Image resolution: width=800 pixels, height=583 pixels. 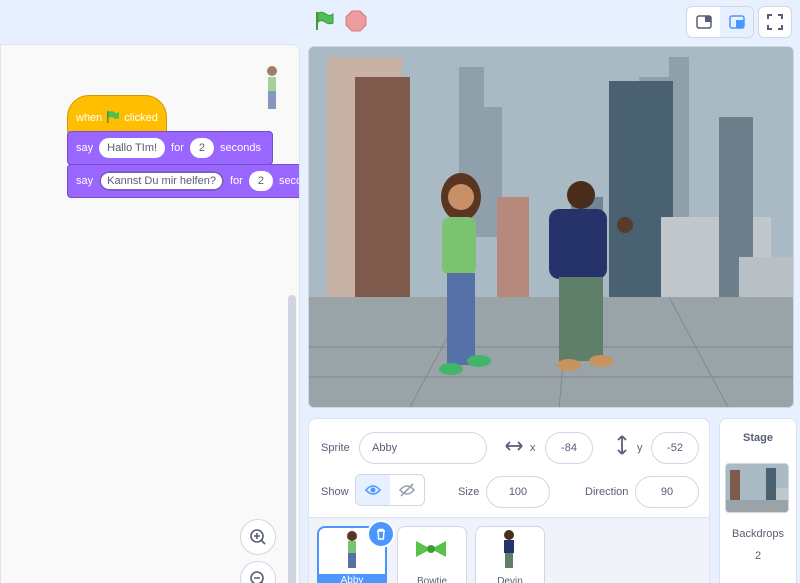 I want to click on visibility-toggle, so click(x=390, y=490).